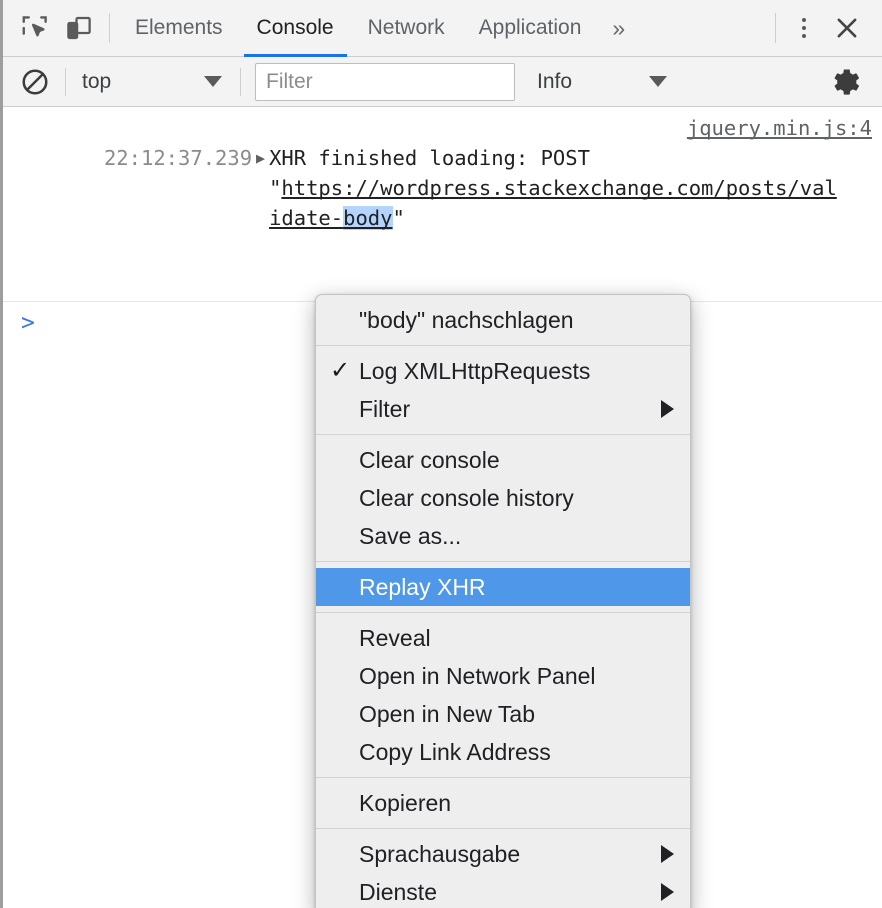  I want to click on context-menu-group: Replay XHR, so click(503, 587).